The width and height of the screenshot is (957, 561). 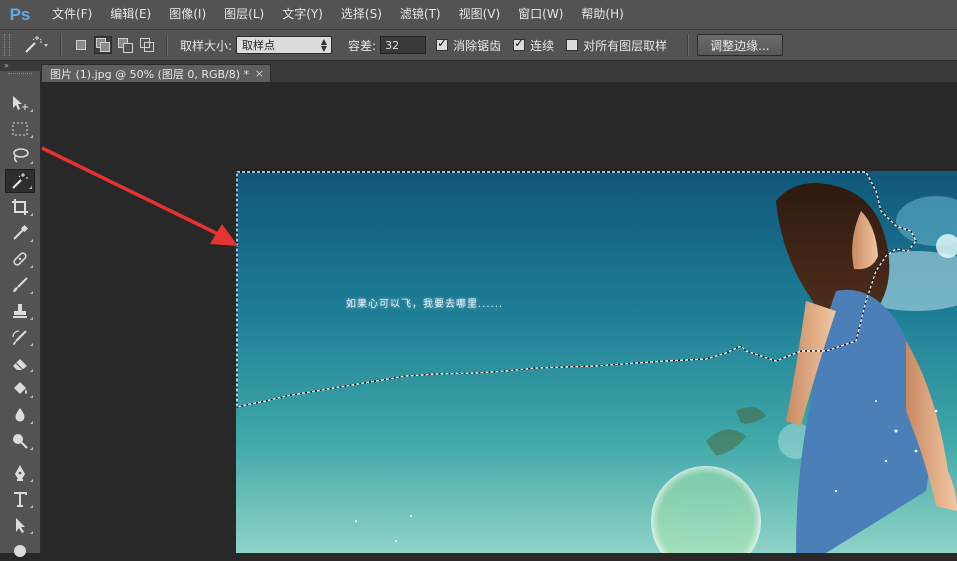 What do you see at coordinates (519, 43) in the screenshot?
I see `contiguous-checkbox` at bounding box center [519, 43].